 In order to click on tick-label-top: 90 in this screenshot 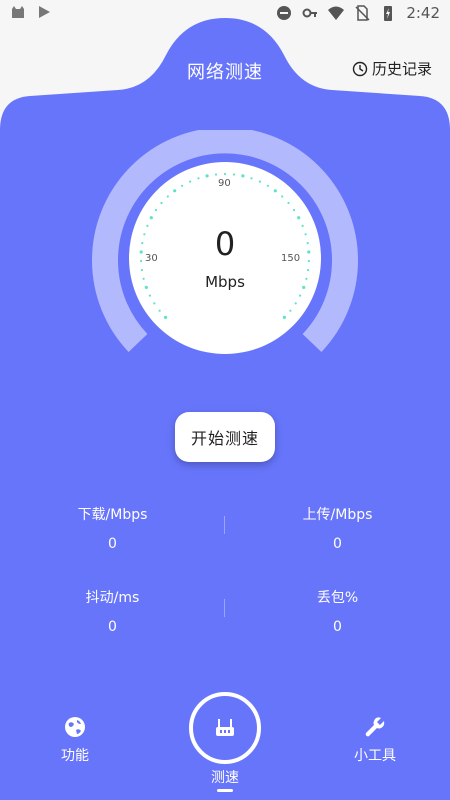, I will do `click(224, 183)`.